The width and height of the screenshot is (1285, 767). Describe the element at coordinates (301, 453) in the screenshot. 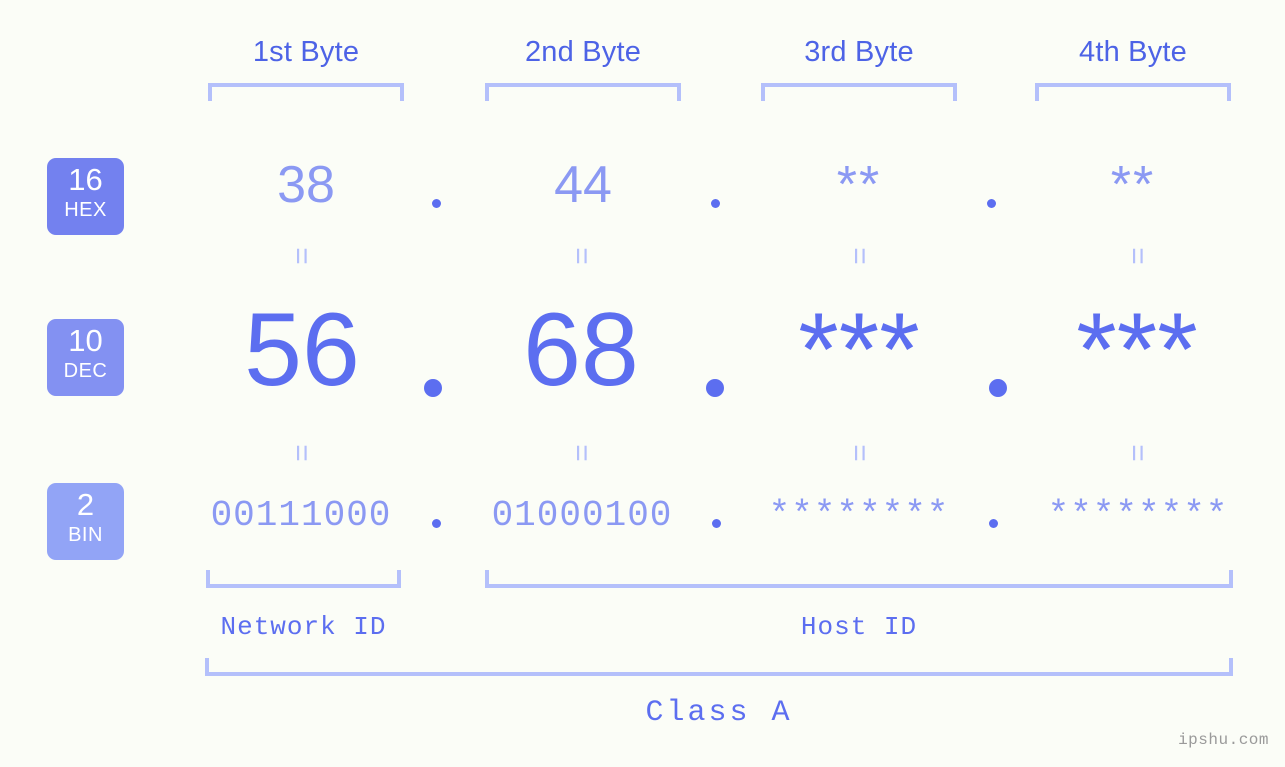

I see `equals-dec-bin-1: =` at that location.